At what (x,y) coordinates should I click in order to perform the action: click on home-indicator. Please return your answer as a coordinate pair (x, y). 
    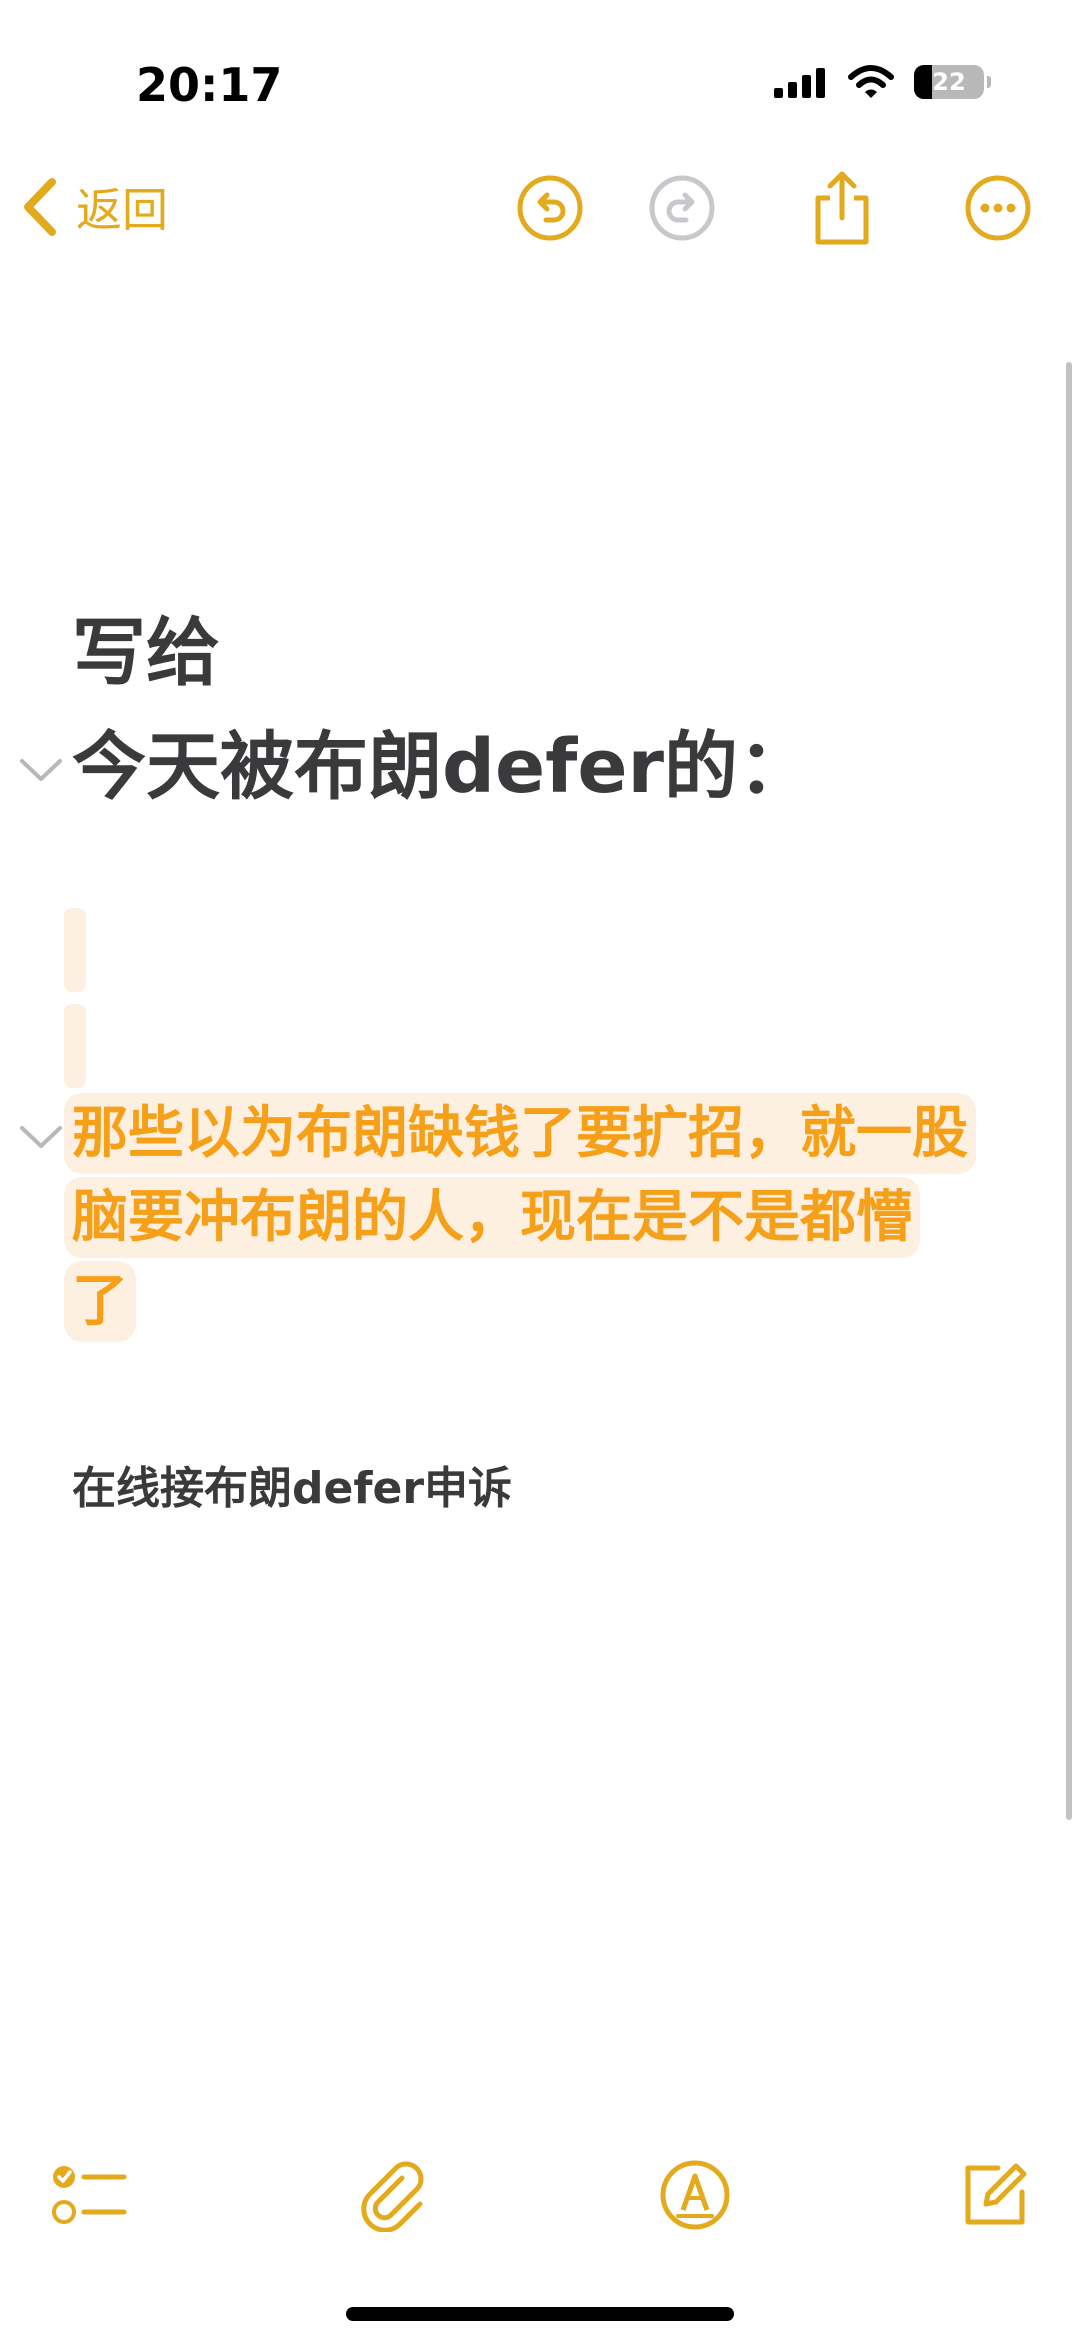
    Looking at the image, I should click on (540, 2314).